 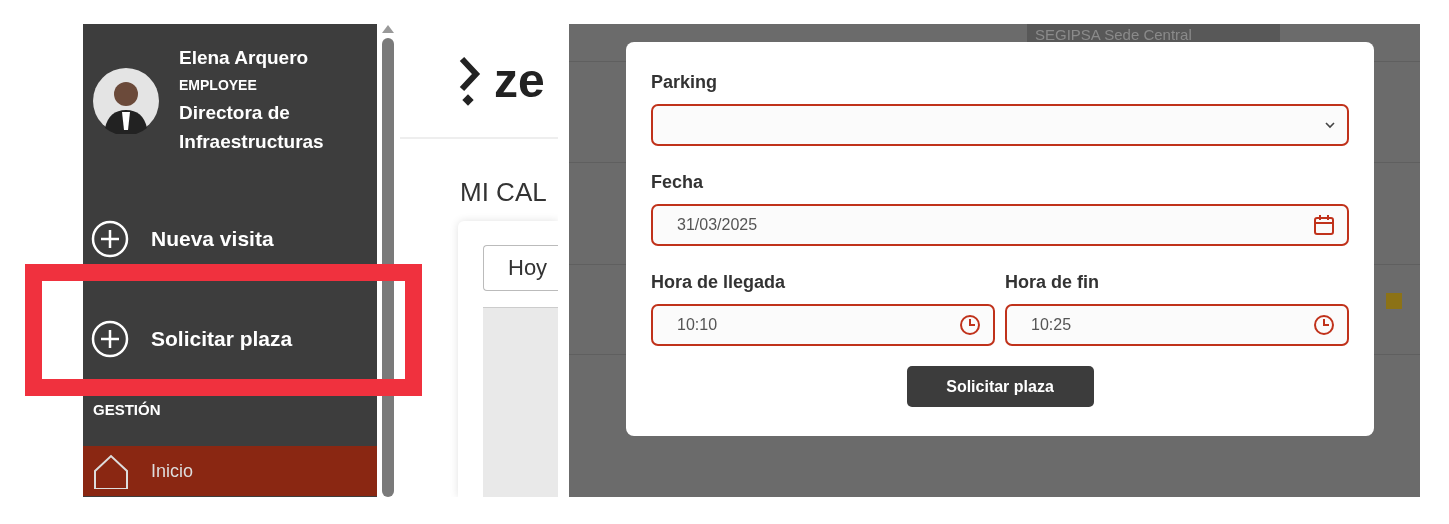 What do you see at coordinates (218, 85) in the screenshot?
I see `user-role: EMPLOYEE` at bounding box center [218, 85].